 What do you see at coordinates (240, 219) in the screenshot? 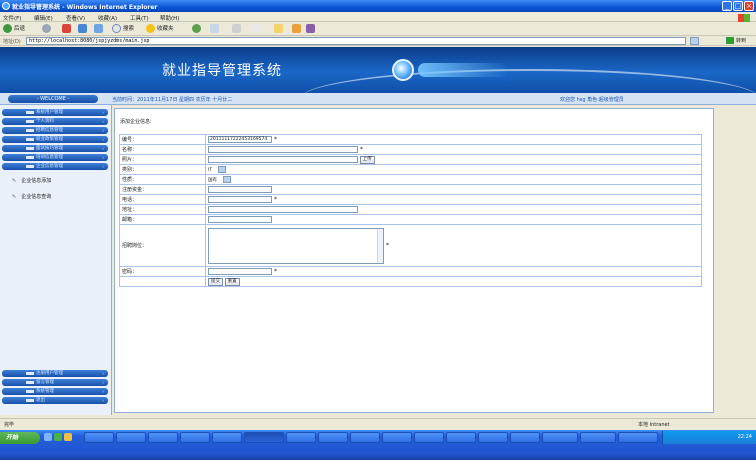
I see `email-input` at bounding box center [240, 219].